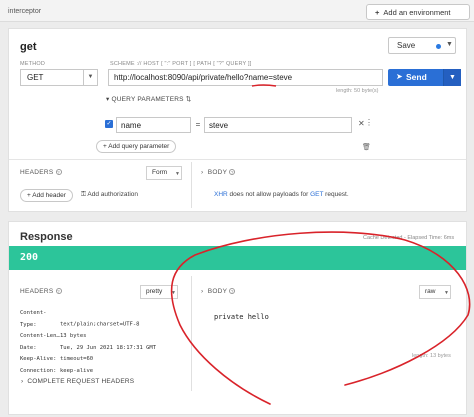 This screenshot has height=417, width=474. I want to click on header-row: Content-Type: text/plain;charset=UTF-8, so click(88, 319).